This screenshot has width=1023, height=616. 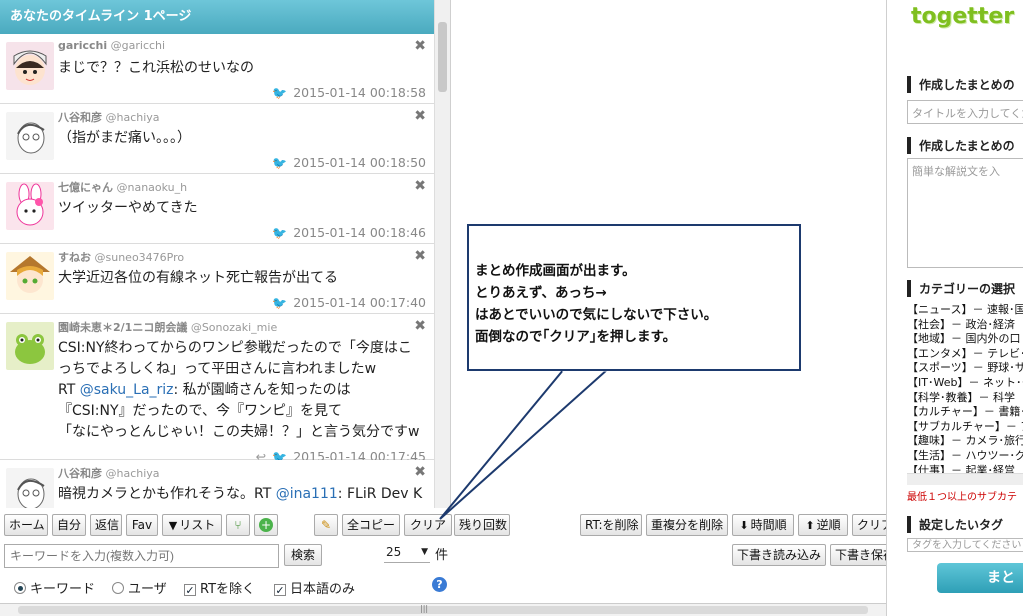 I want to click on tweet-author-name: 園崎未恵＊2/1ニコ朗会議, so click(x=122, y=327).